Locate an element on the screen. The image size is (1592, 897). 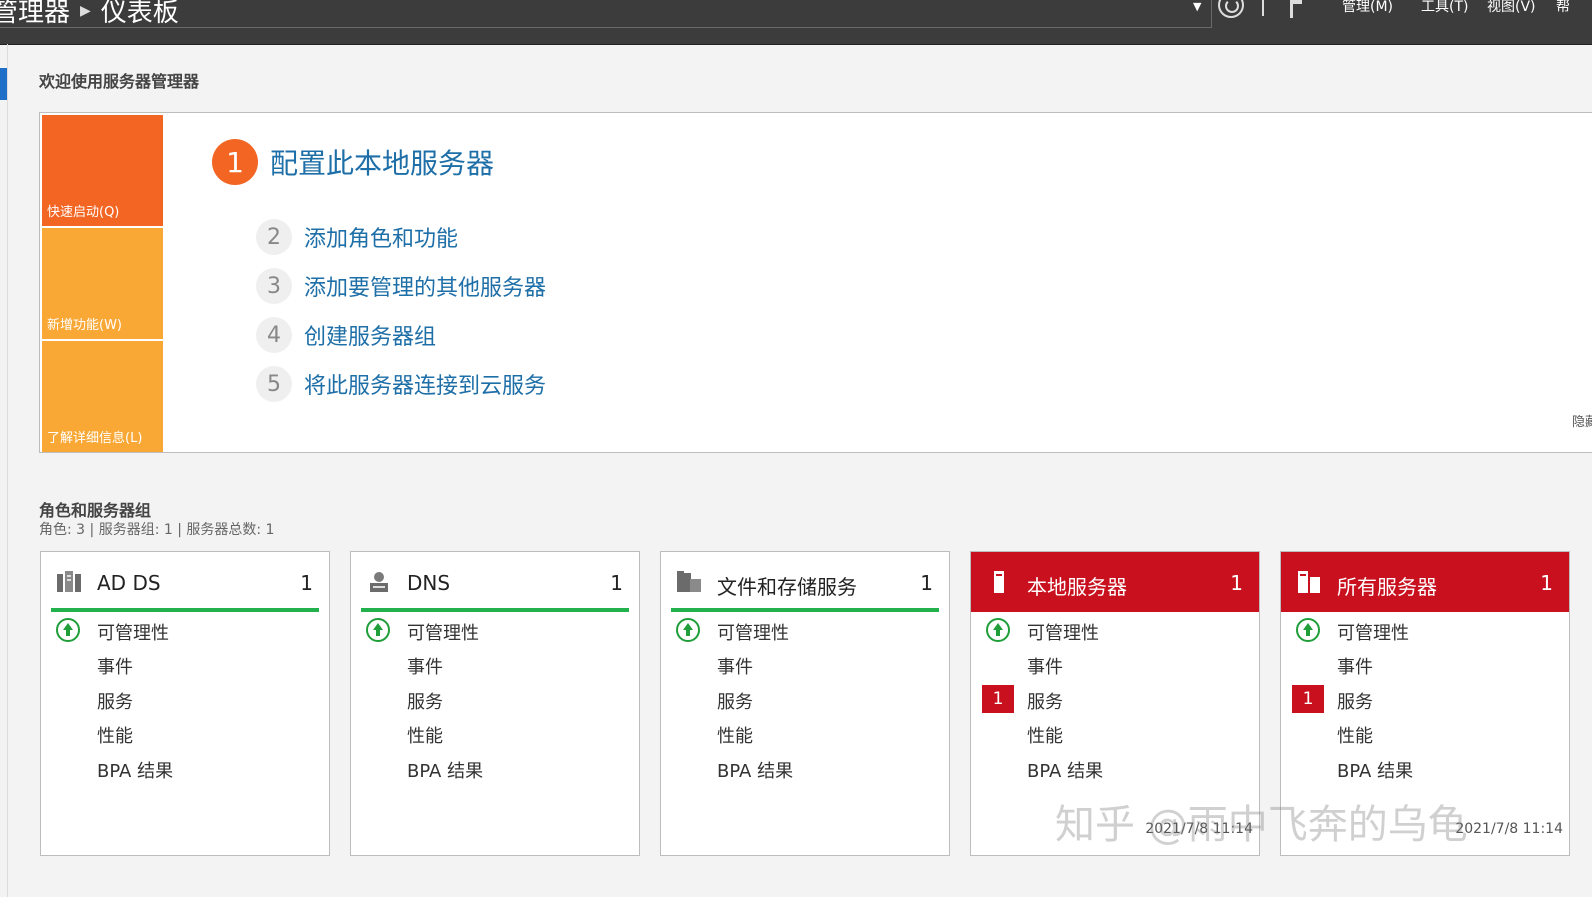
step-label: 添加角色和功能 is located at coordinates (381, 237).